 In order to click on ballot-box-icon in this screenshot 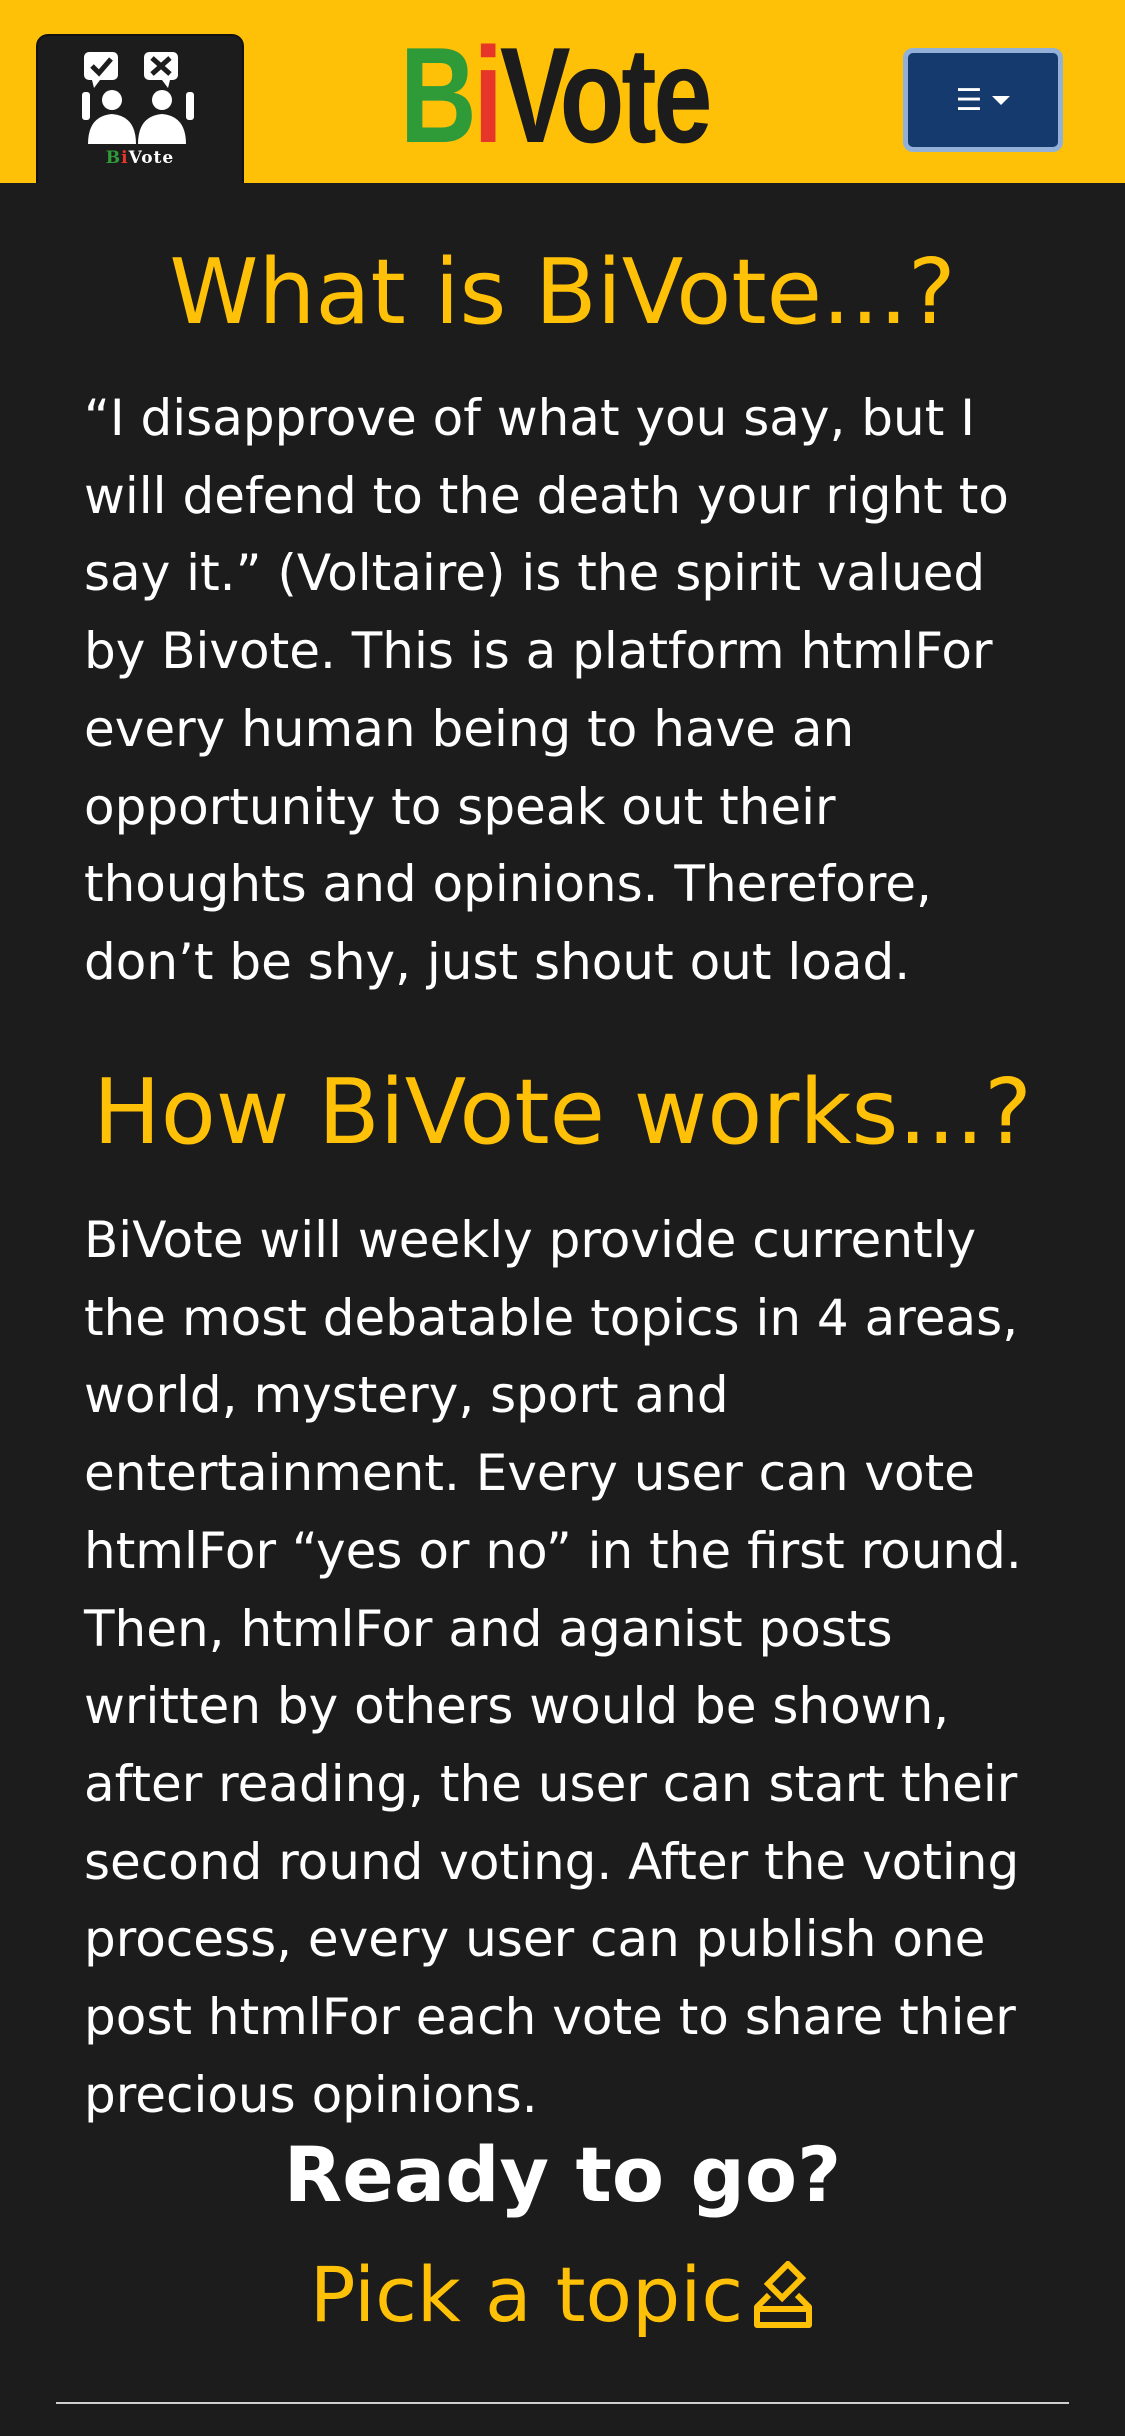, I will do `click(783, 2294)`.